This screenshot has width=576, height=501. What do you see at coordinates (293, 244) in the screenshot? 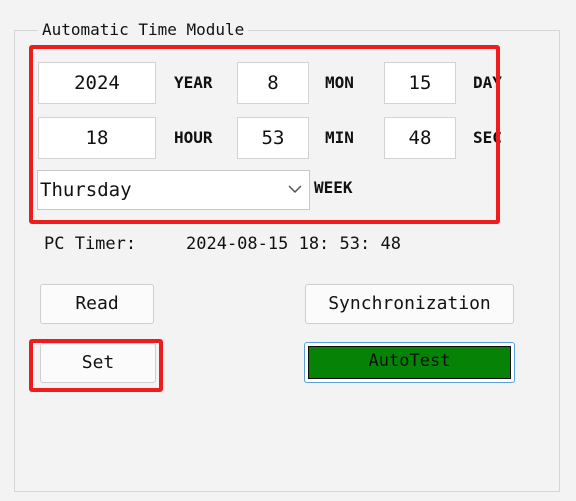
I see `pc-timer-value: 2024-08-15 18: 53: 48` at bounding box center [293, 244].